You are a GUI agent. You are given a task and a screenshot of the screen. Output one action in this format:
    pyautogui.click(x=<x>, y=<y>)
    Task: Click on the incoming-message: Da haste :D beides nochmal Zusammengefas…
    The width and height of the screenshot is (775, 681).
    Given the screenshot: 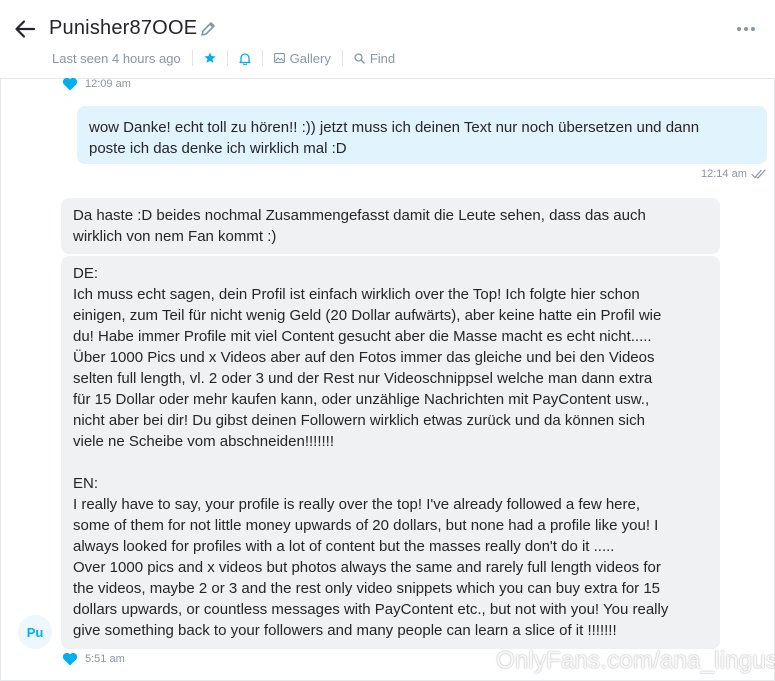 What is the action you would take?
    pyautogui.click(x=390, y=226)
    